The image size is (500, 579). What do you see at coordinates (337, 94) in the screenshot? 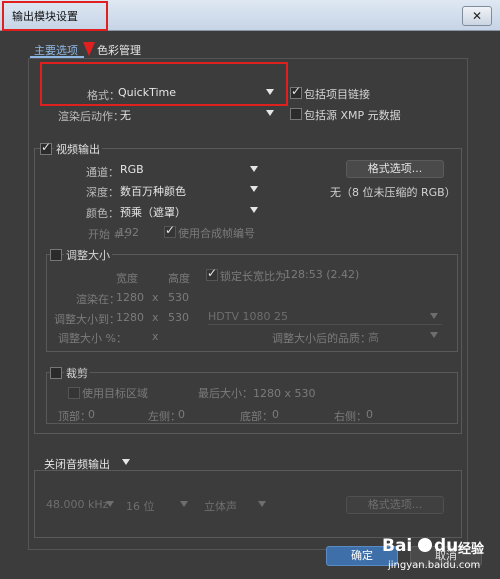
I see `include-project-link-label: 包括项目链接` at bounding box center [337, 94].